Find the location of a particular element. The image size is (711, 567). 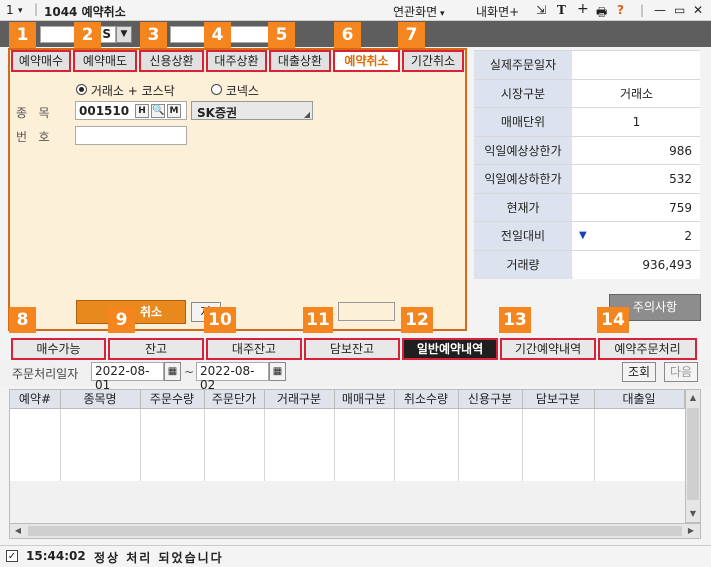

badge-2: 2 is located at coordinates (87, 35).